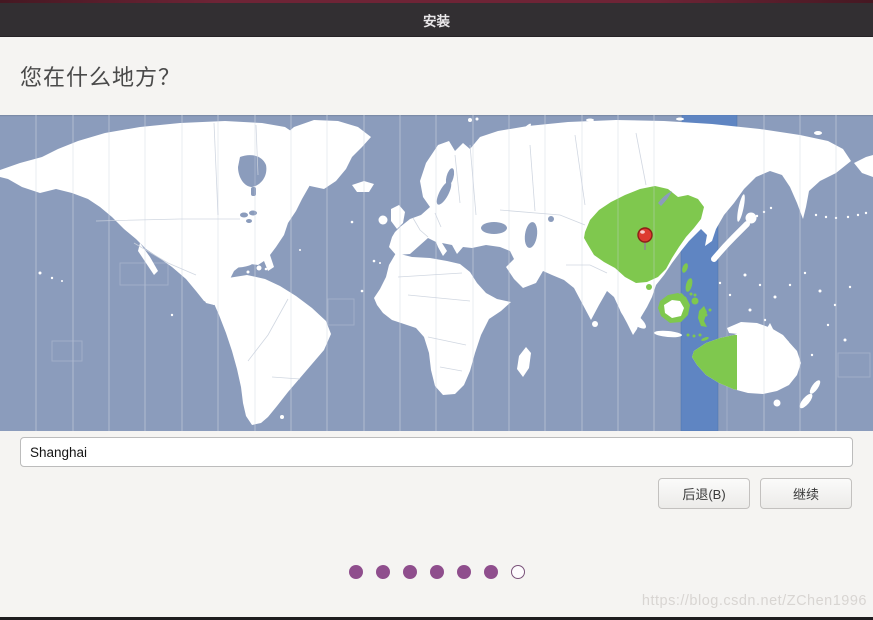 The height and width of the screenshot is (620, 873). What do you see at coordinates (754, 601) in the screenshot?
I see `watermark: https://blog.csdn.net/ZChen1996` at bounding box center [754, 601].